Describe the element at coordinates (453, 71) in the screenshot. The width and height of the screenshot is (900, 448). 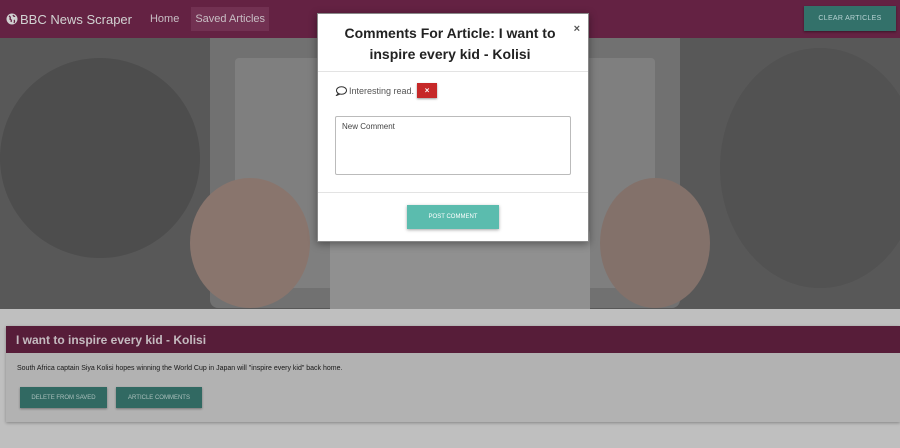
I see `modal-header-divider` at that location.